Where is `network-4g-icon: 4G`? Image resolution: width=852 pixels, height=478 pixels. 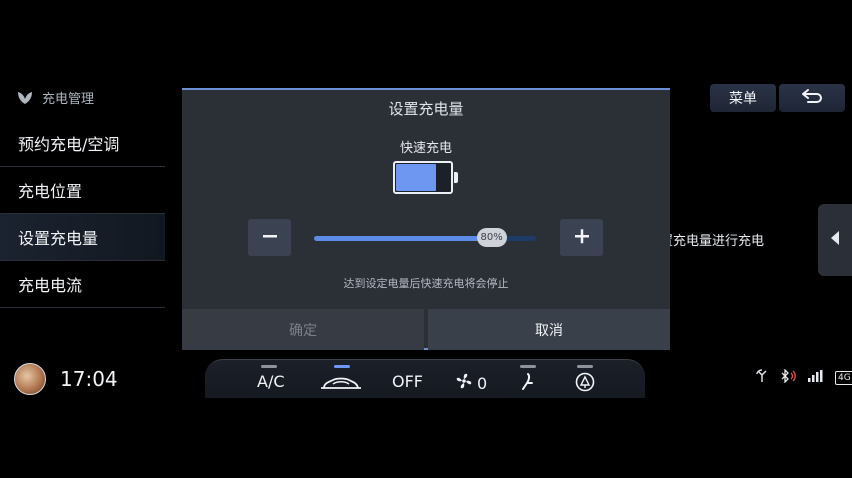
network-4g-icon: 4G is located at coordinates (843, 377).